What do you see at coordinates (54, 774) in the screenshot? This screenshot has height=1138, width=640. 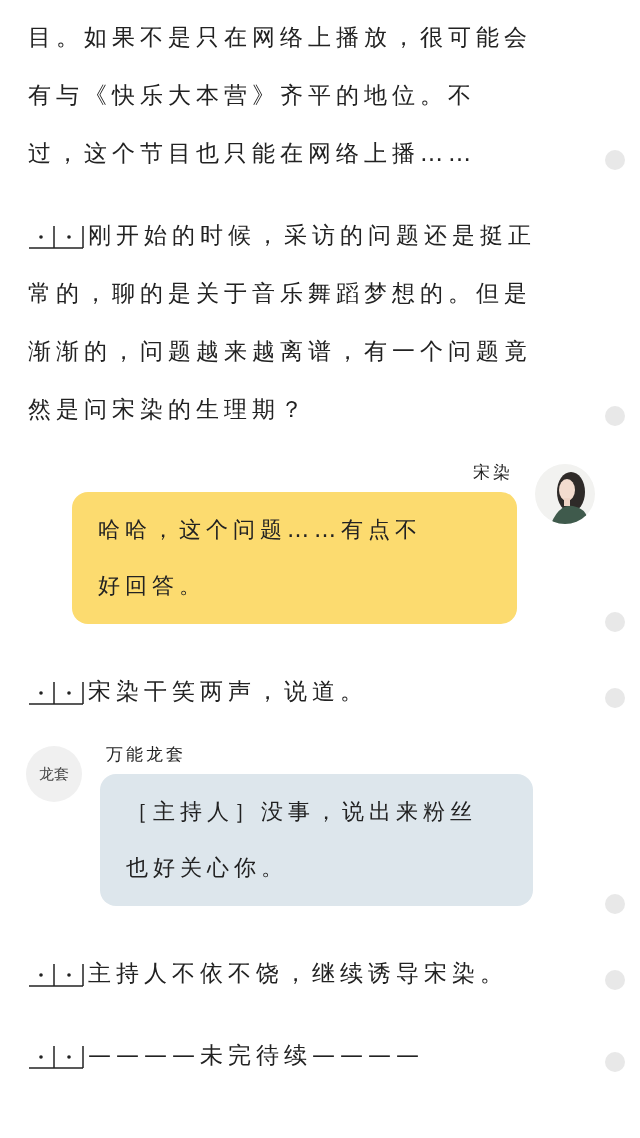 I see `avatar: 龙套` at bounding box center [54, 774].